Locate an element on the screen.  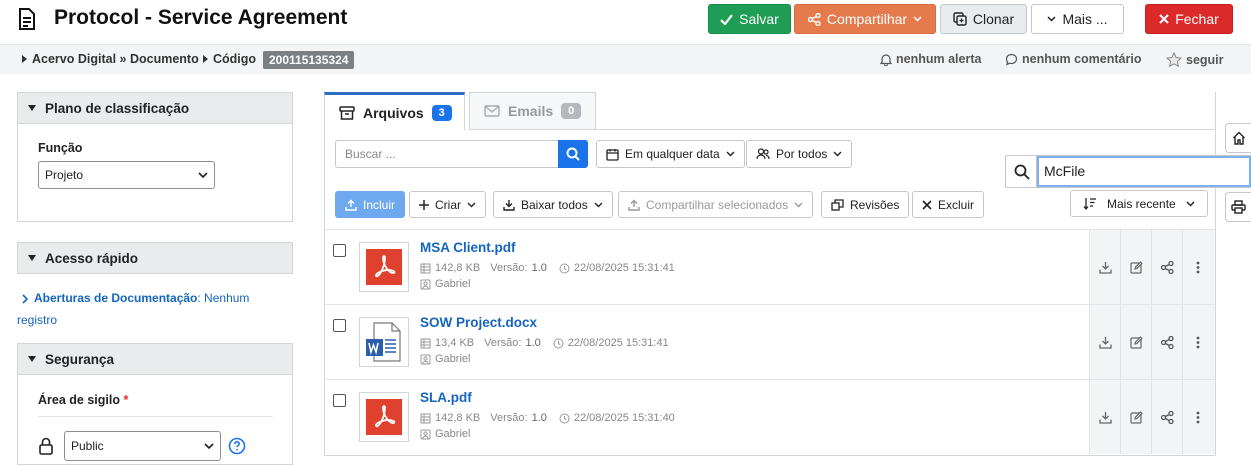
quick-access-link: Aberturas de Documentação is located at coordinates (115, 298).